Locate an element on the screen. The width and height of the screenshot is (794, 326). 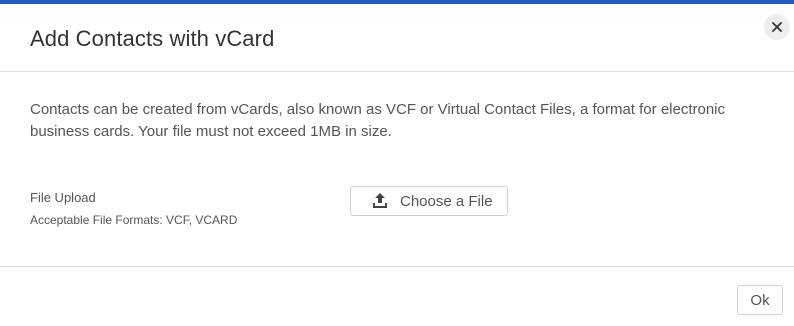
choose-file-button: Choose a File is located at coordinates (429, 201).